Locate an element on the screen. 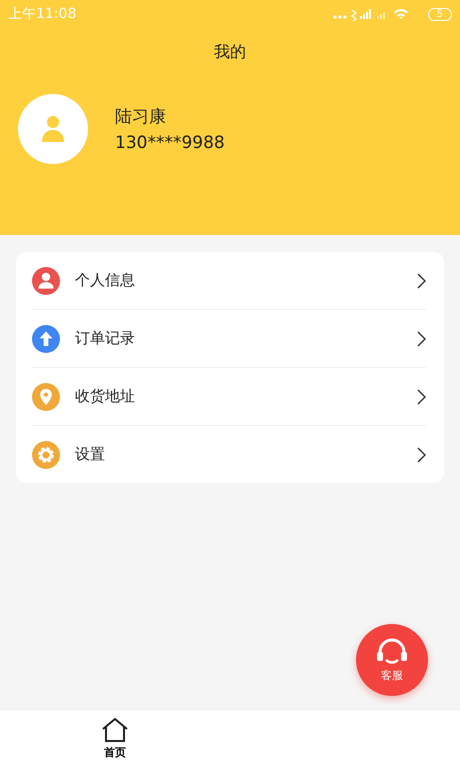  menu-item: 个人信息 is located at coordinates (229, 281).